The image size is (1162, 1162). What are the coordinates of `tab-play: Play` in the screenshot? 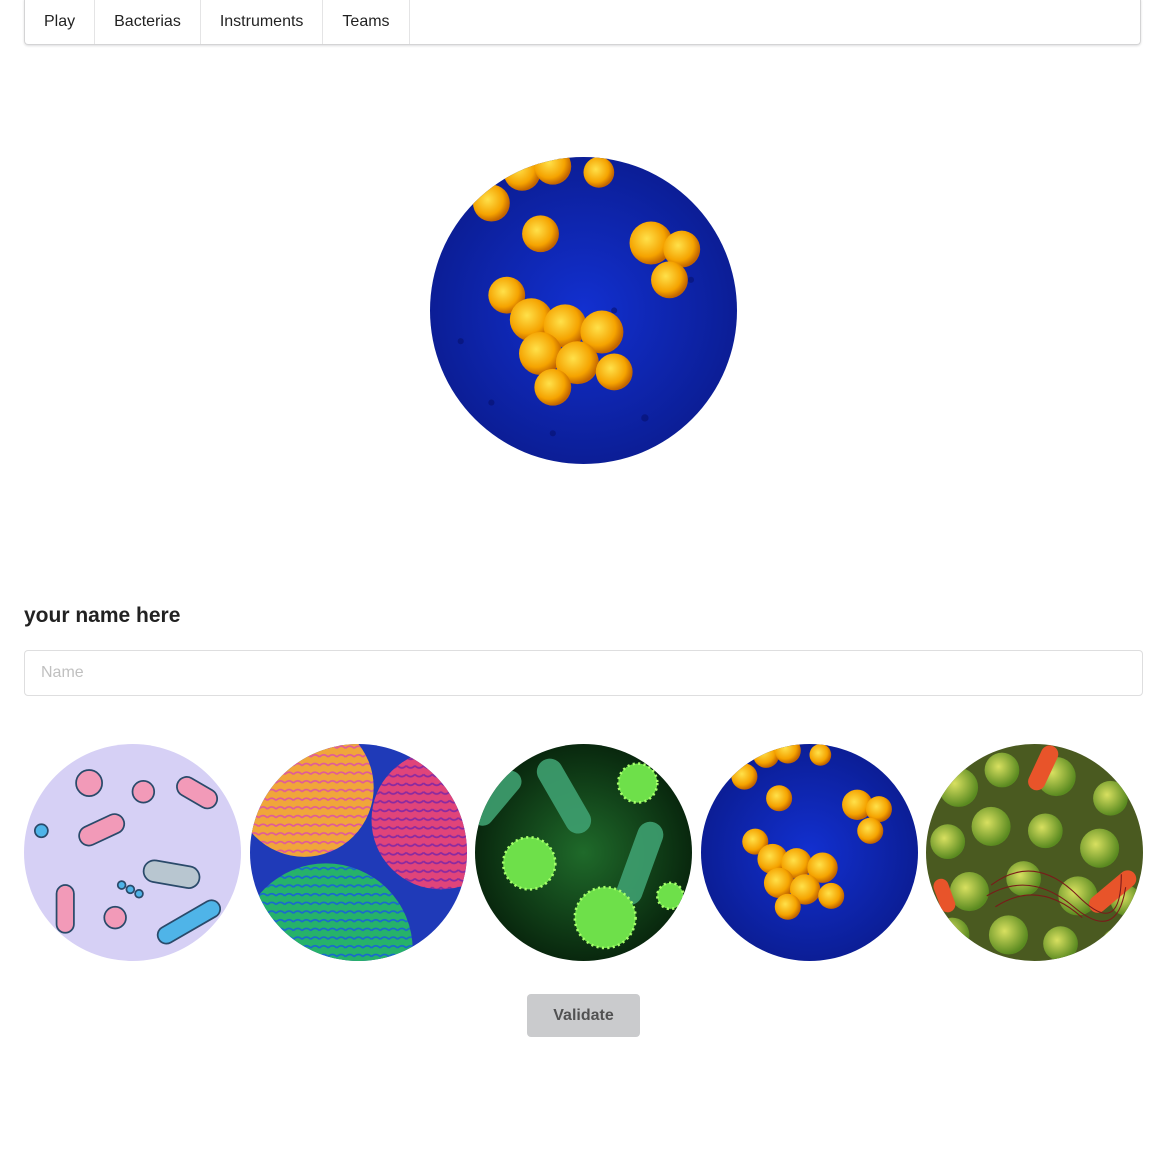 It's located at (60, 22).